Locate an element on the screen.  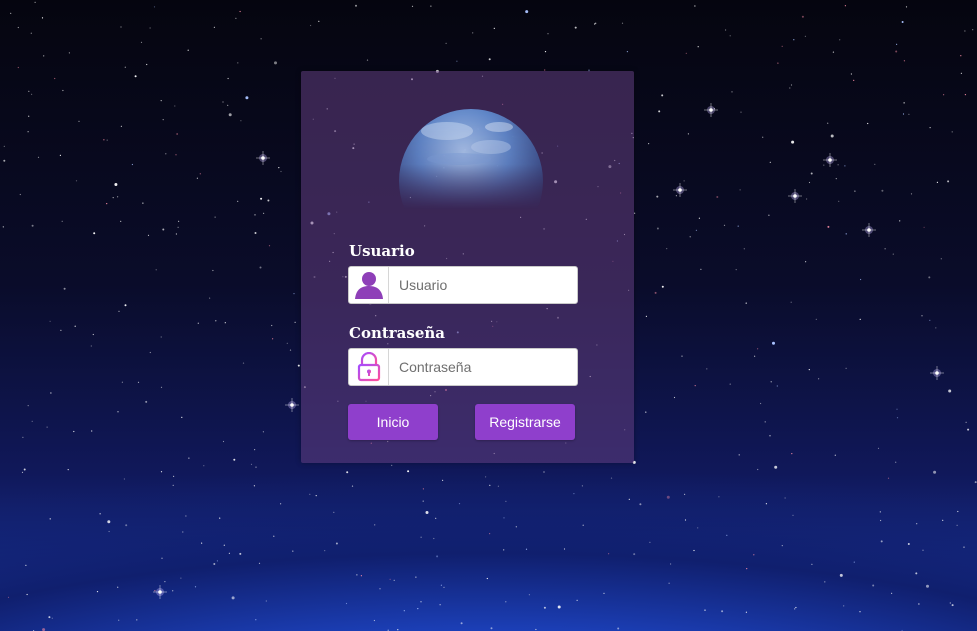
username-label: Usuario is located at coordinates (382, 251).